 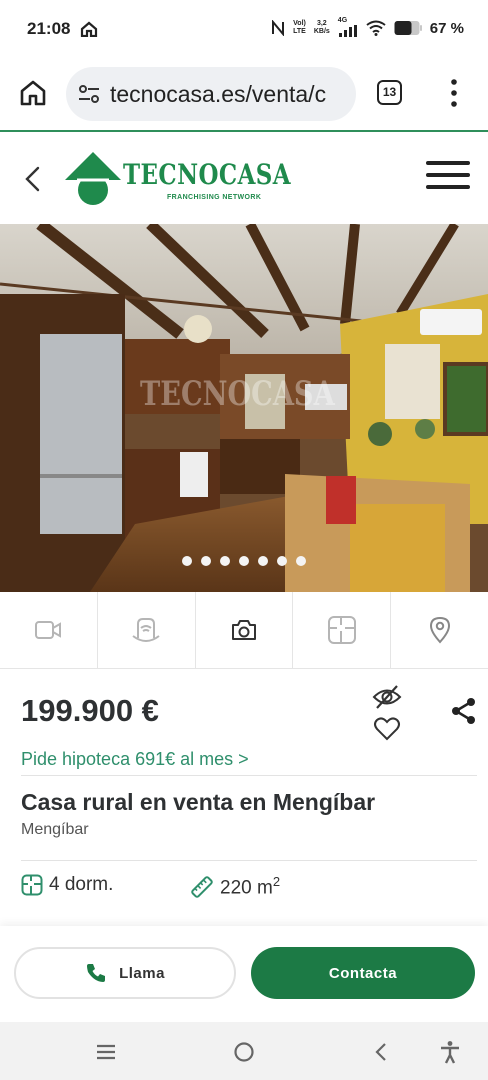 I want to click on hide-listing-icon, so click(x=387, y=697).